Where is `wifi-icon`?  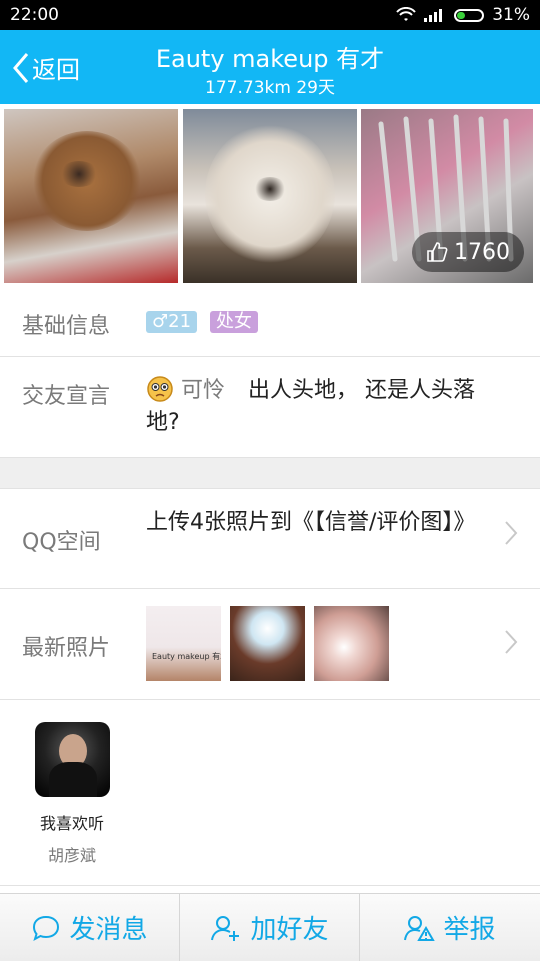 wifi-icon is located at coordinates (406, 14).